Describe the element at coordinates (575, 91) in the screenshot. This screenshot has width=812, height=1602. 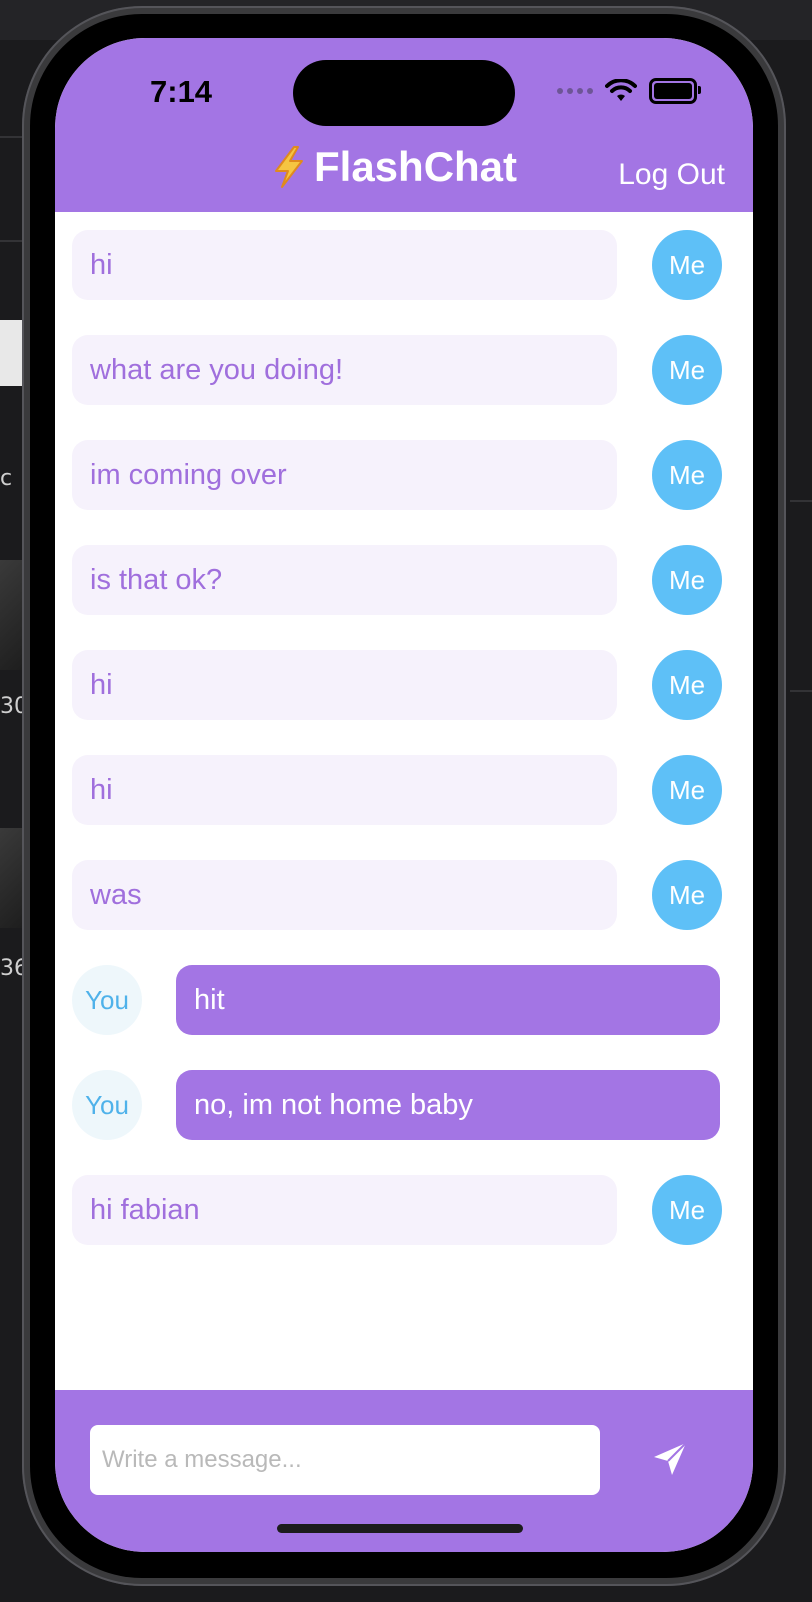
I see `signal-icon` at that location.